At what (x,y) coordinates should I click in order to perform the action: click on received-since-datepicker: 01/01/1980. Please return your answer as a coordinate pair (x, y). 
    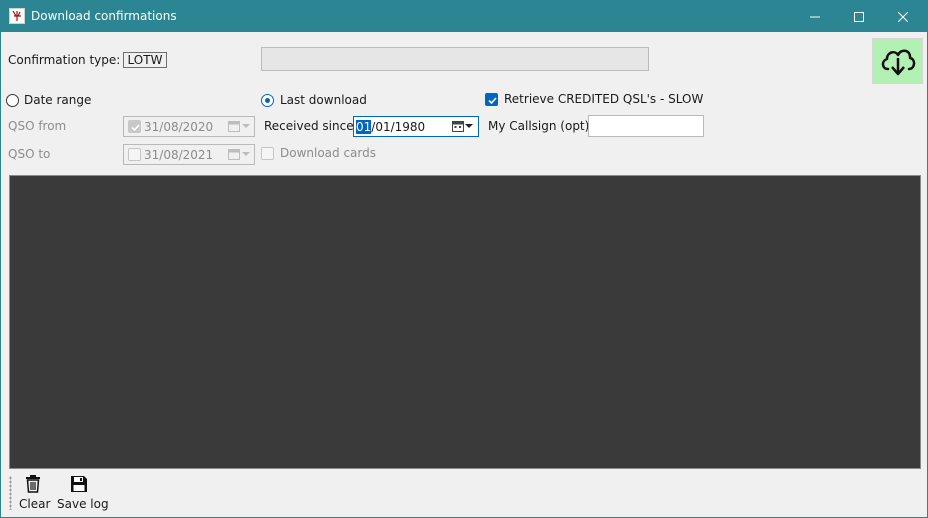
    Looking at the image, I should click on (416, 126).